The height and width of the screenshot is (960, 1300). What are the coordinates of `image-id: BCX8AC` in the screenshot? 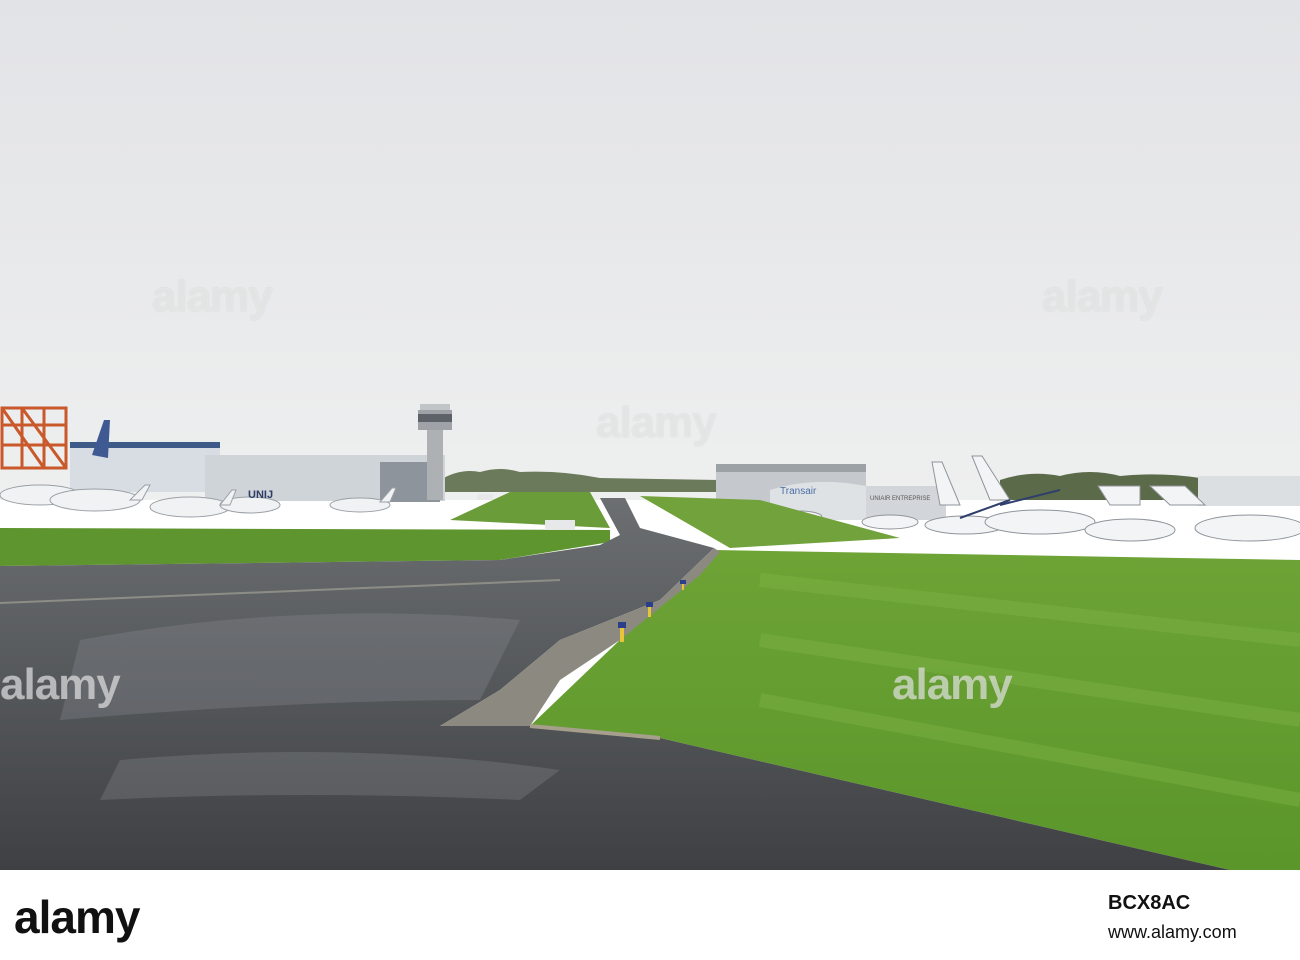 It's located at (1149, 903).